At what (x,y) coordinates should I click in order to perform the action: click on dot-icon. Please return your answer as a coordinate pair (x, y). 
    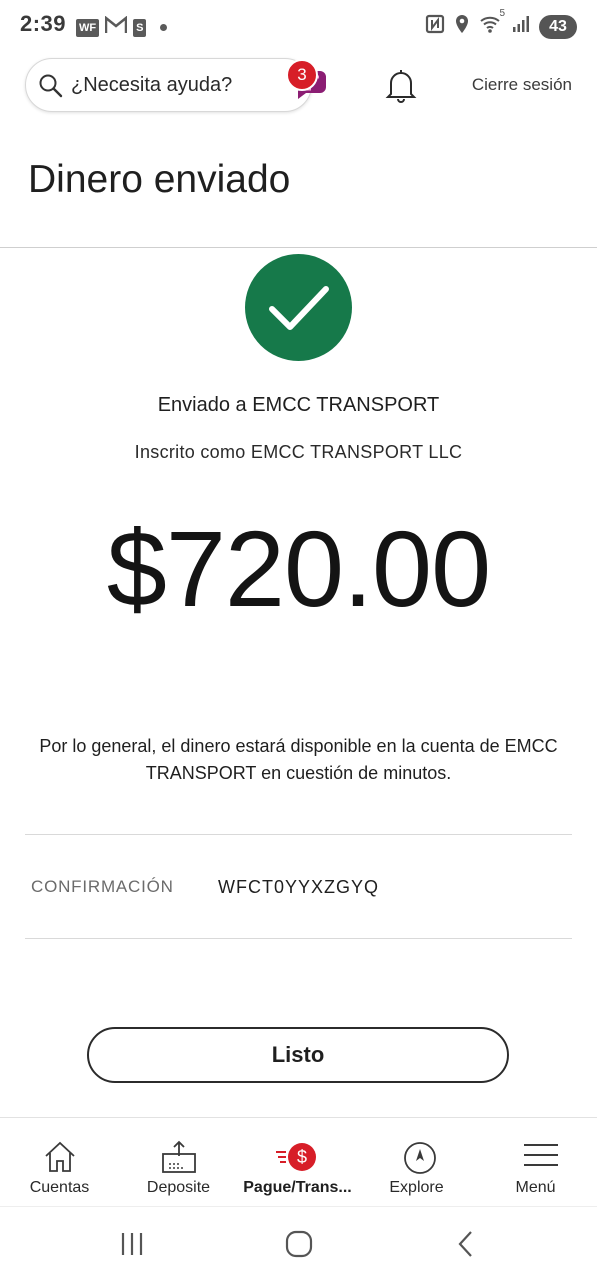
    Looking at the image, I should click on (164, 27).